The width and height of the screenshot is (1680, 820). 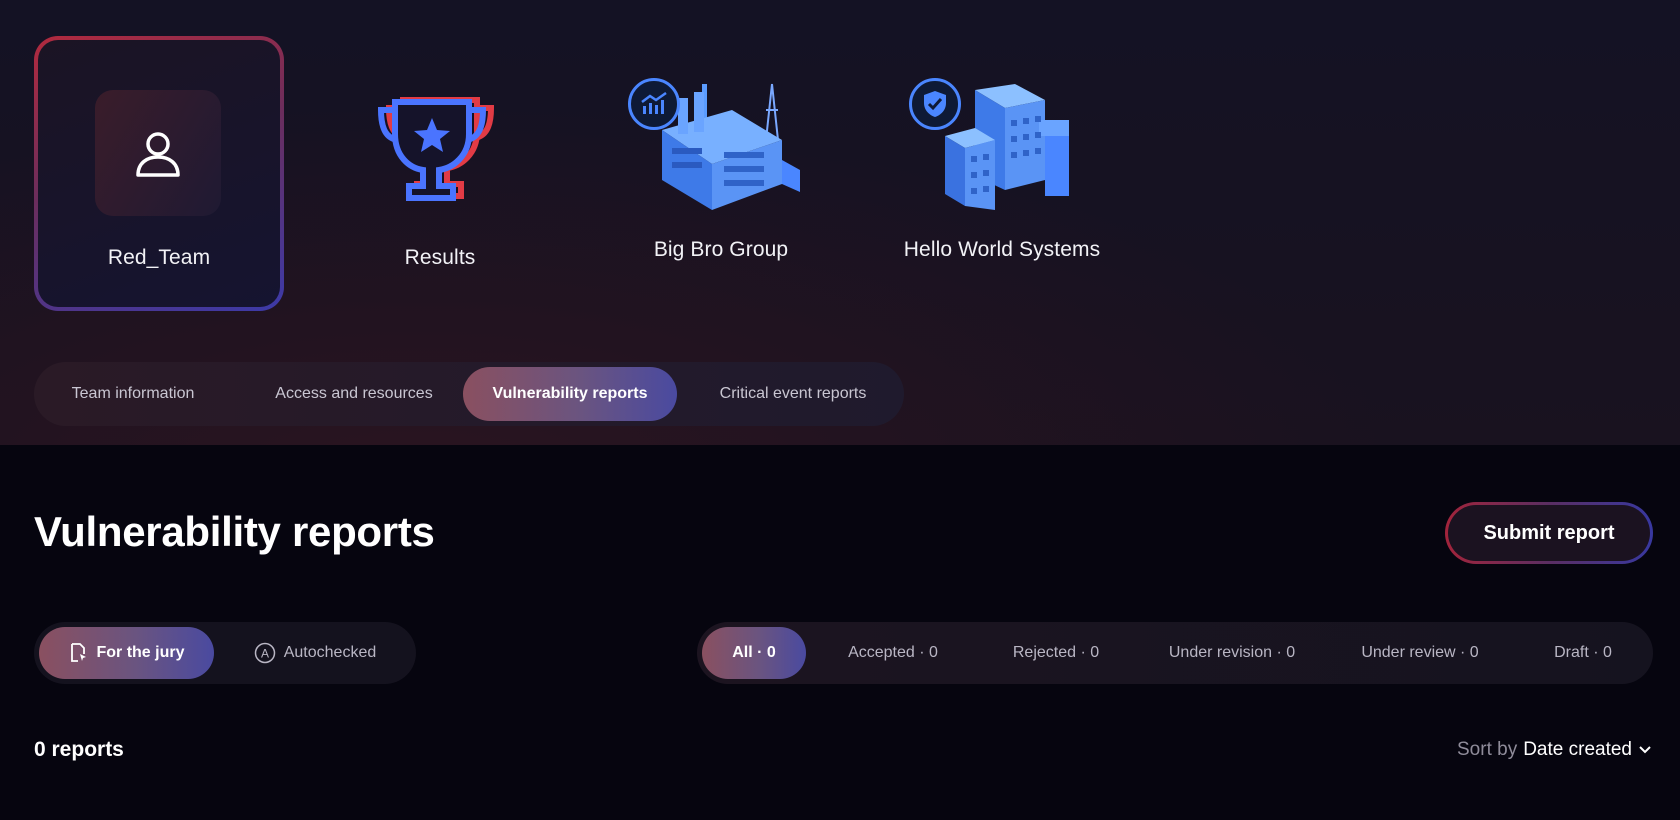 I want to click on document-cursor-icon, so click(x=79, y=652).